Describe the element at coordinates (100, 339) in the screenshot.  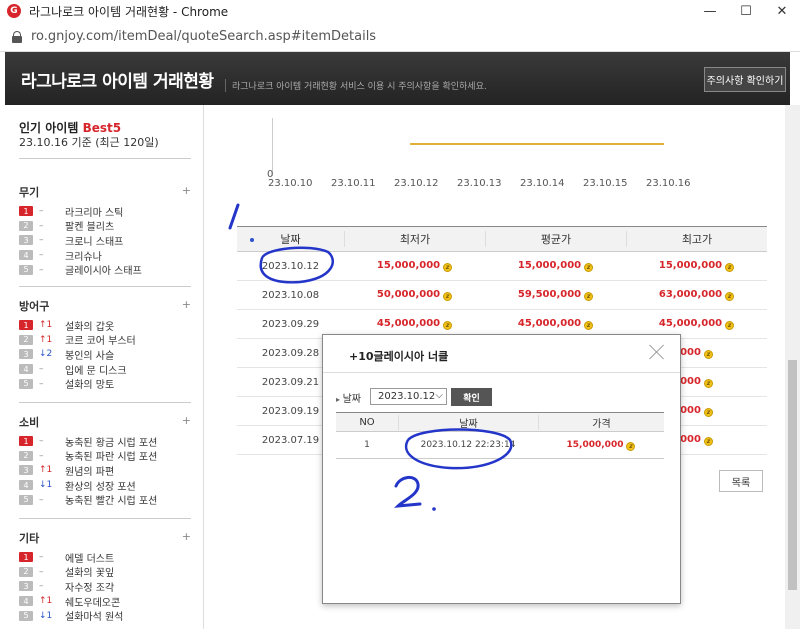
I see `item-name: 코르 코어 부스터` at that location.